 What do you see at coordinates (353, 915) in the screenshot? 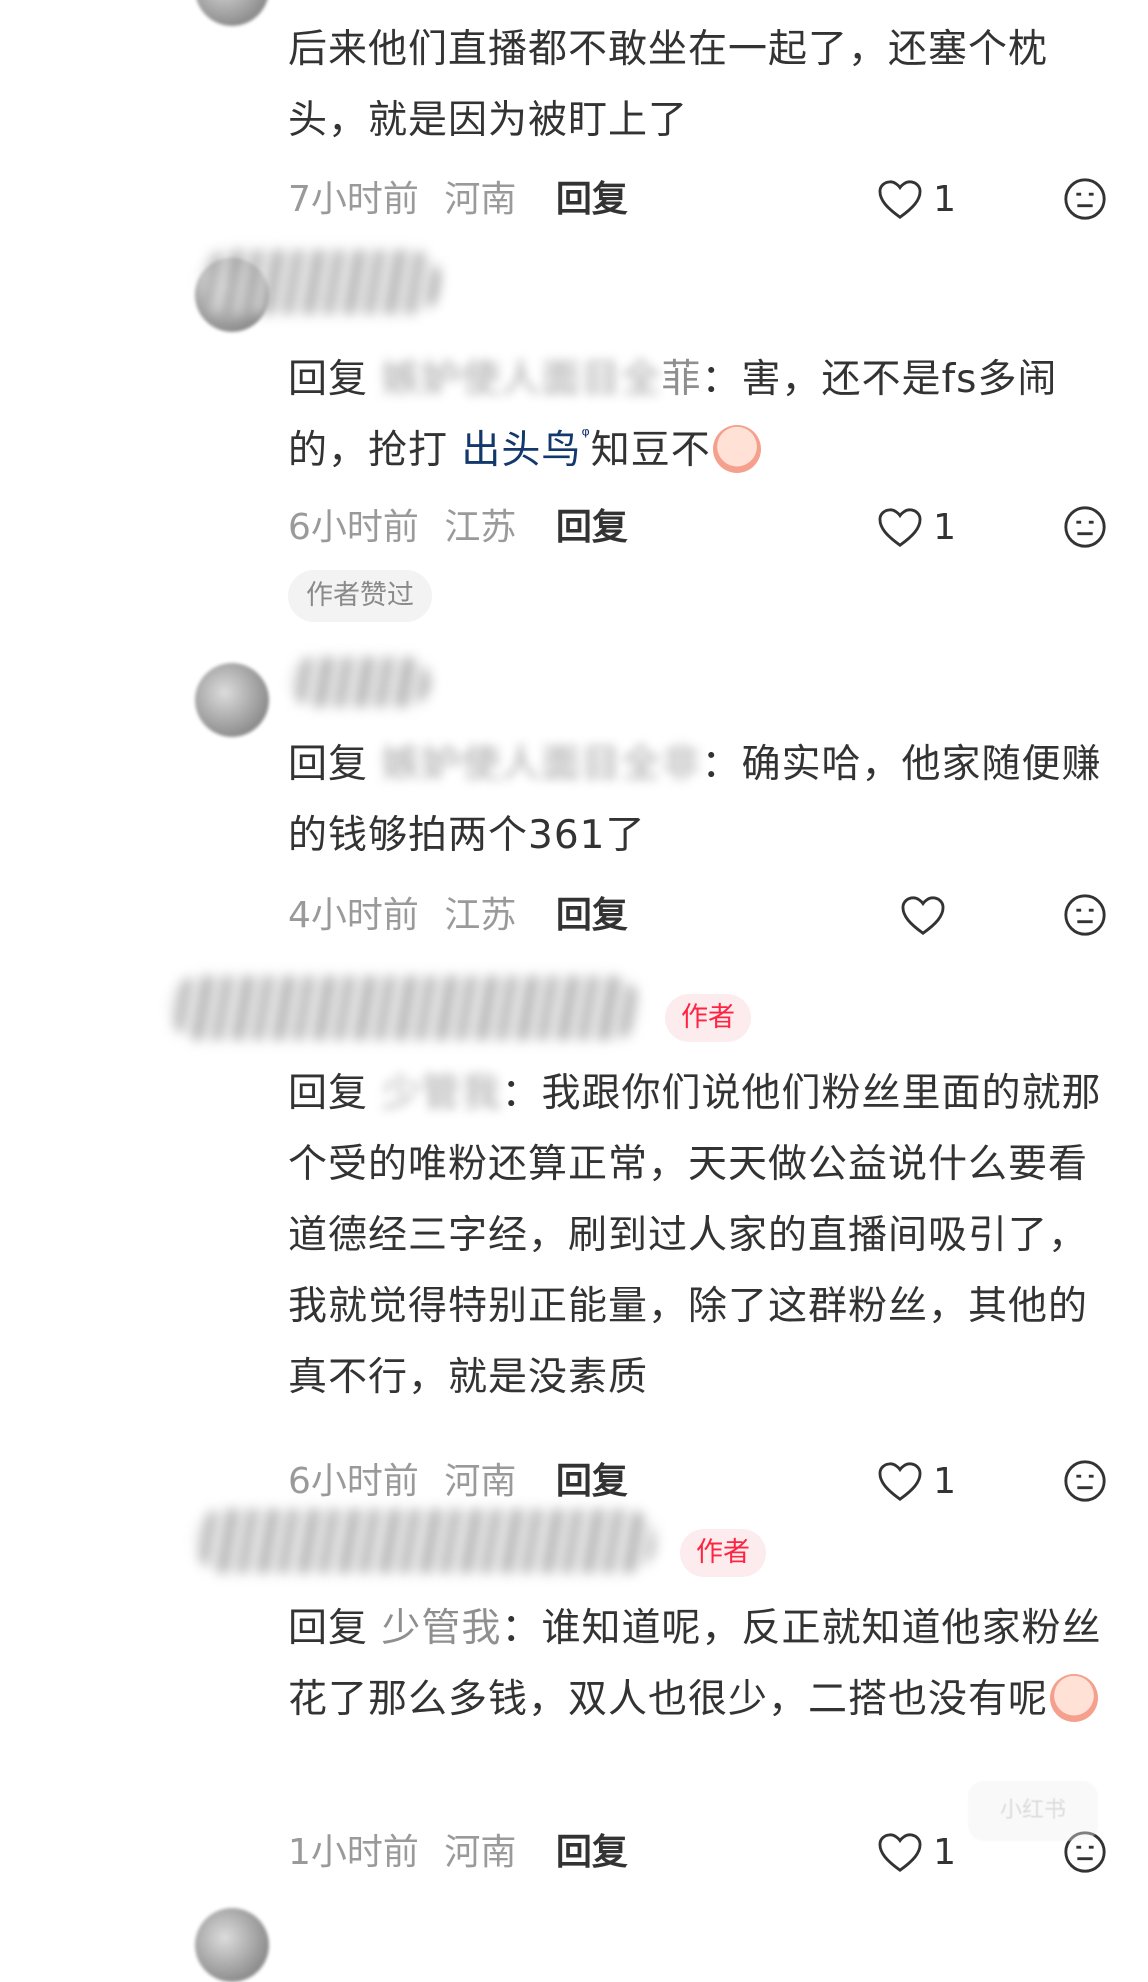
I see `comment-time: 4小时前` at bounding box center [353, 915].